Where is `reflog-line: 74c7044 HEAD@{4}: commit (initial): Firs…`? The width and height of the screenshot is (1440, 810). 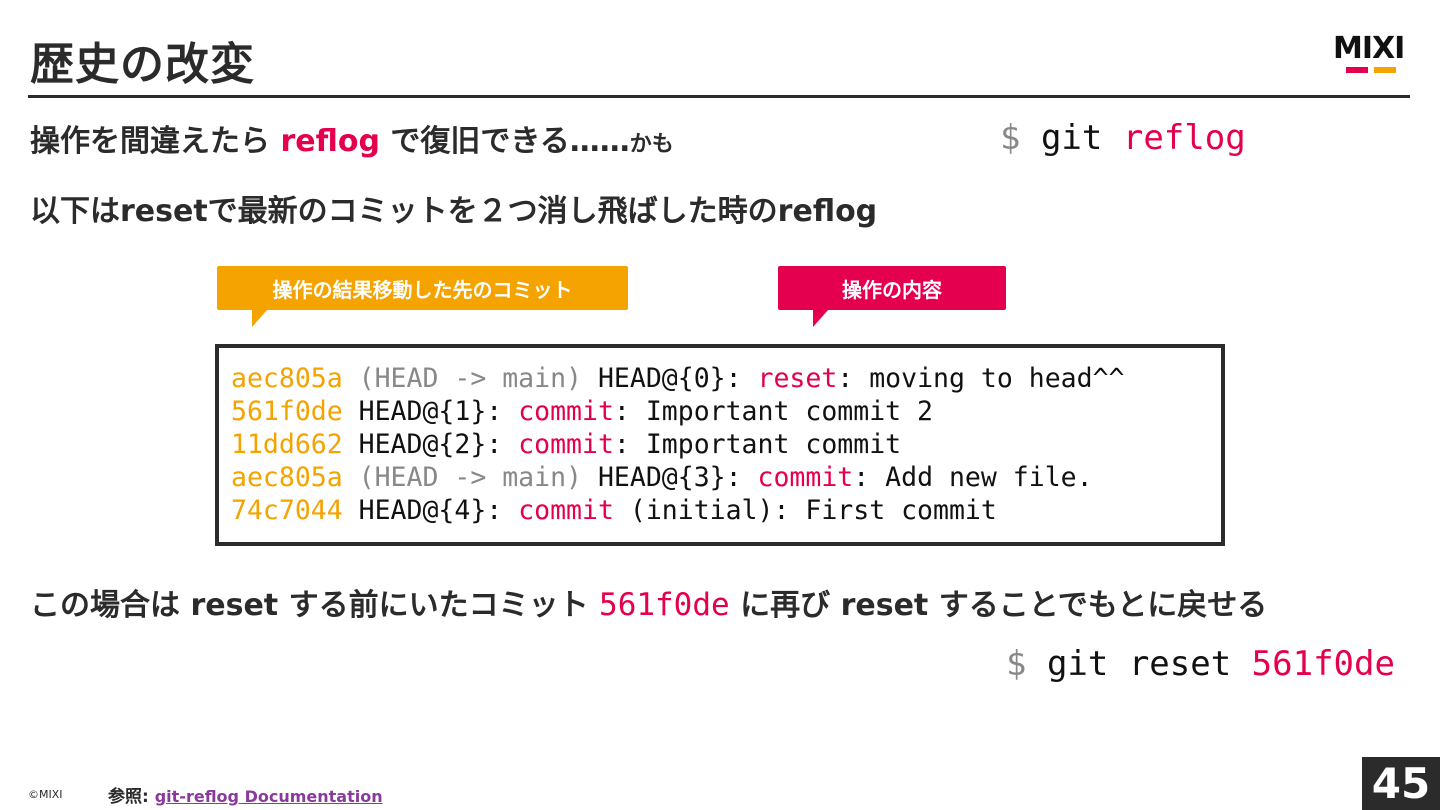 reflog-line: 74c7044 HEAD@{4}: commit (initial): Firs… is located at coordinates (726, 510).